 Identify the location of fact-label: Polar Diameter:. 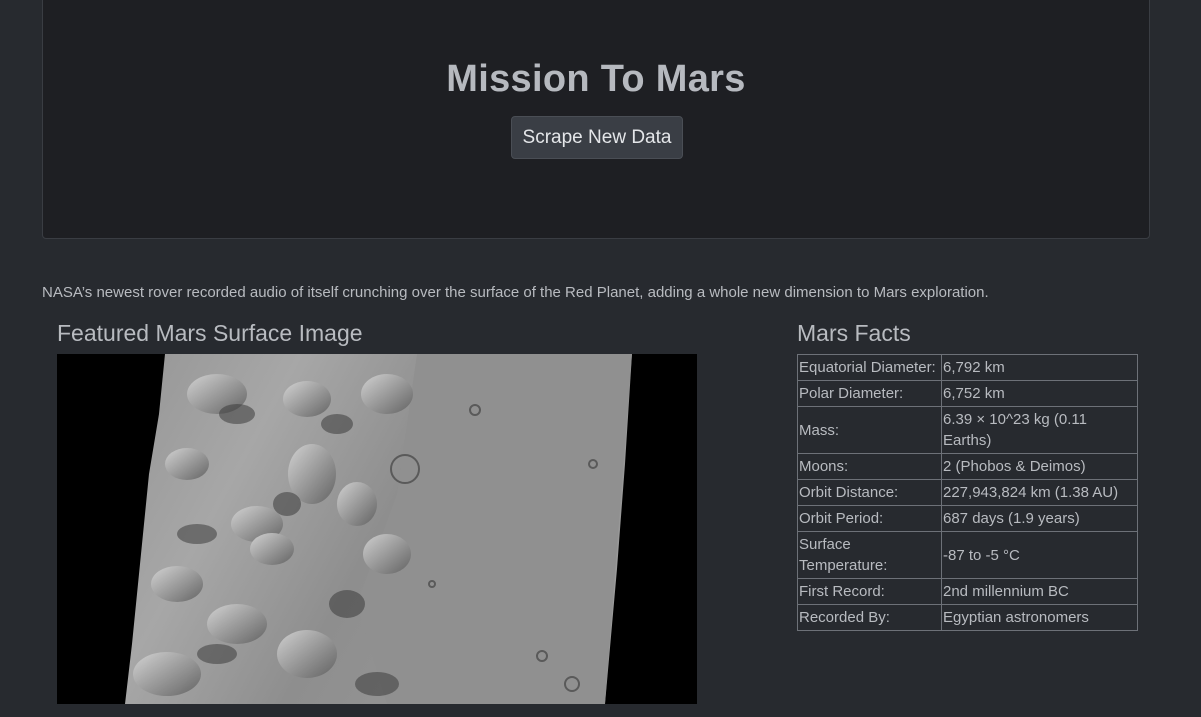
(869, 393).